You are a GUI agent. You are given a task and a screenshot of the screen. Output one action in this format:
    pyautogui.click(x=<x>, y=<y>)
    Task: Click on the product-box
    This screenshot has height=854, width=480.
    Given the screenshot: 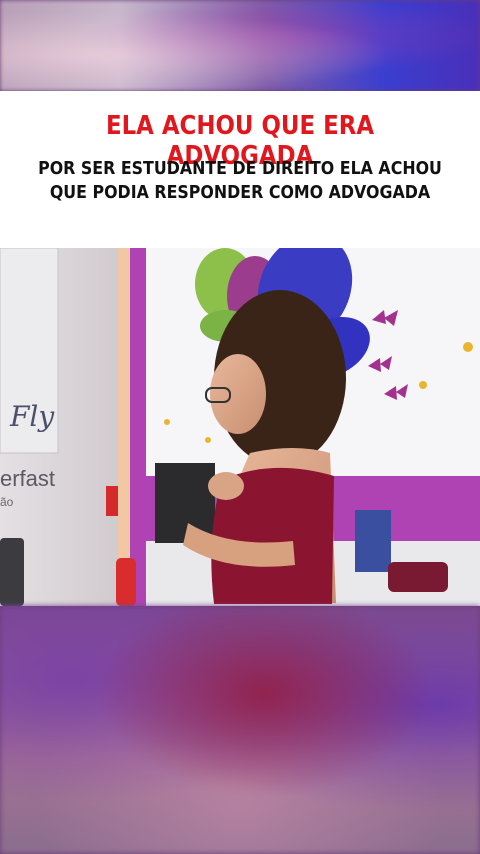 What is the action you would take?
    pyautogui.click(x=373, y=541)
    